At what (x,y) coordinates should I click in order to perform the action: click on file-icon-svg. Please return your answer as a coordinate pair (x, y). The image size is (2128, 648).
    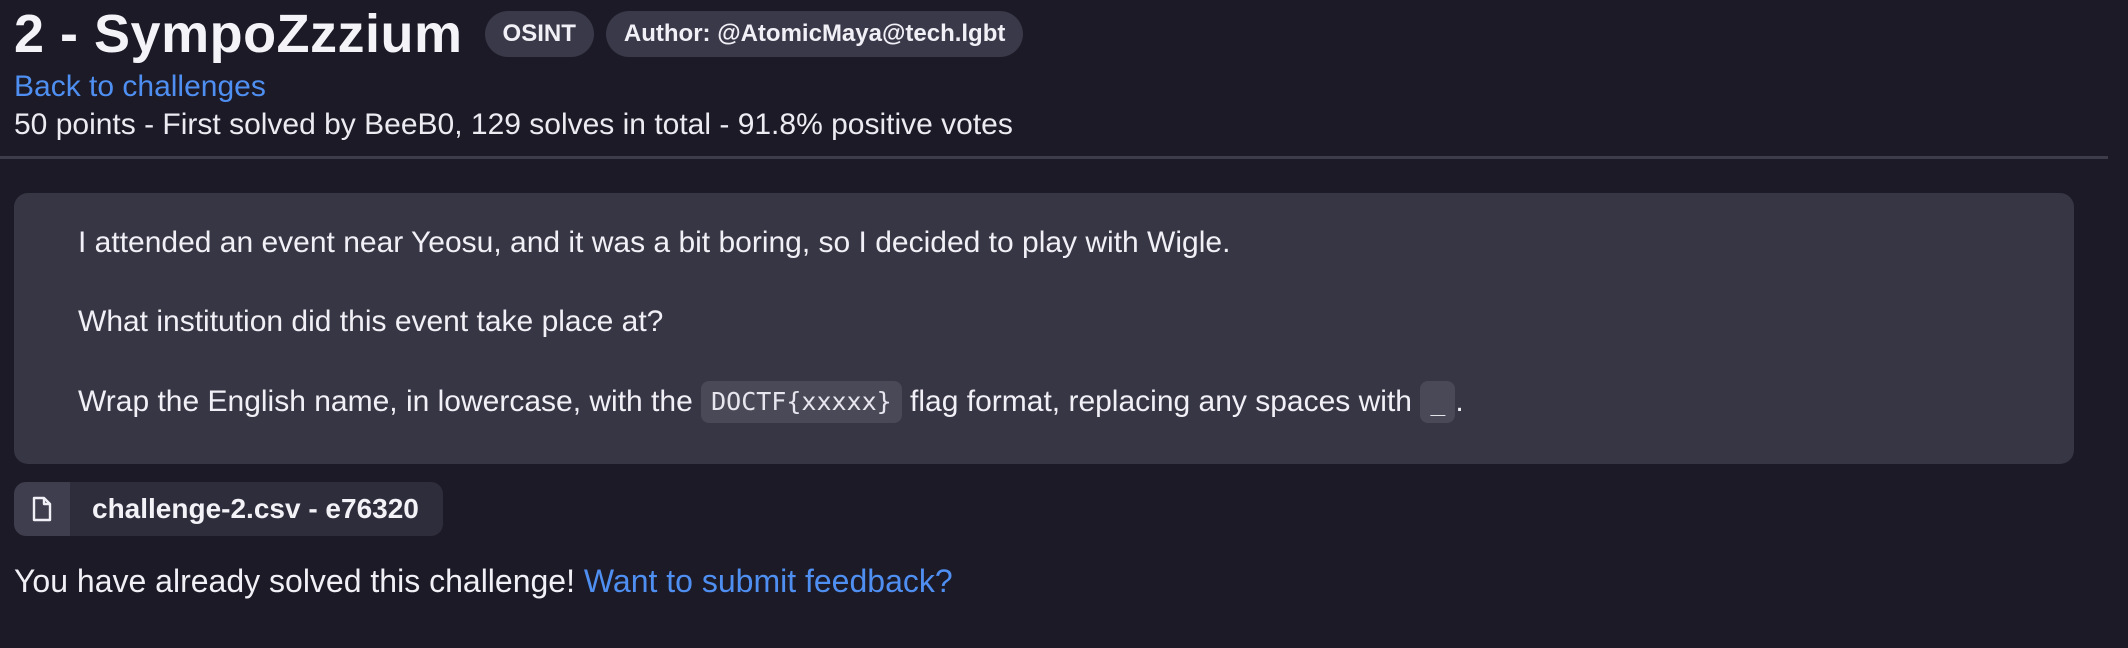
    Looking at the image, I should click on (42, 509).